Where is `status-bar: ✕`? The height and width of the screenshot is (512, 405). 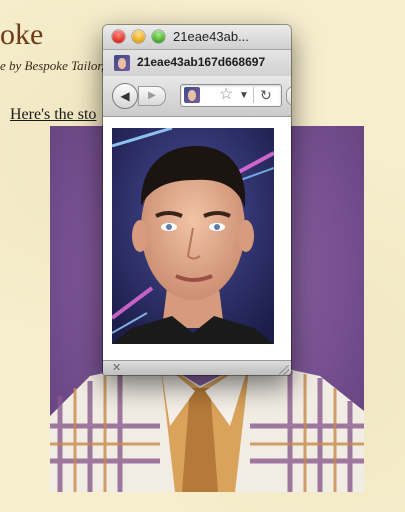 status-bar: ✕ is located at coordinates (197, 367).